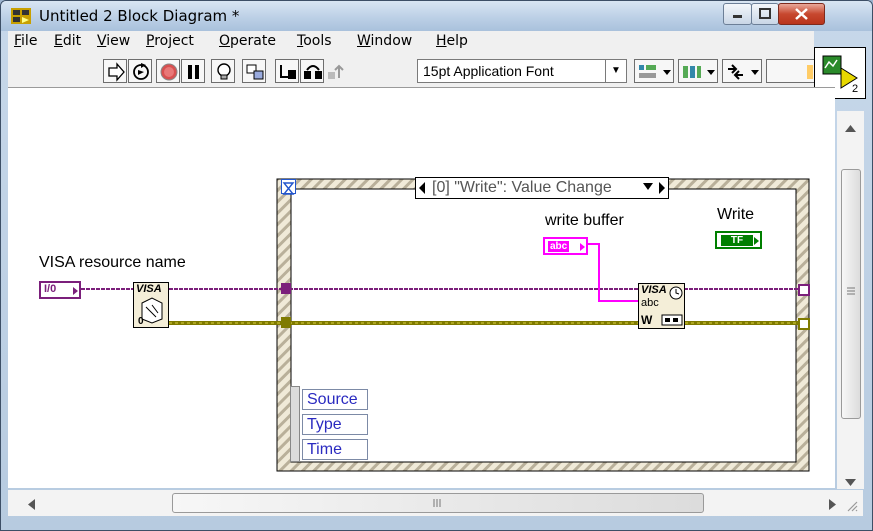  Describe the element at coordinates (60, 290) in the screenshot. I see `visa-resource-terminal: I/0` at that location.